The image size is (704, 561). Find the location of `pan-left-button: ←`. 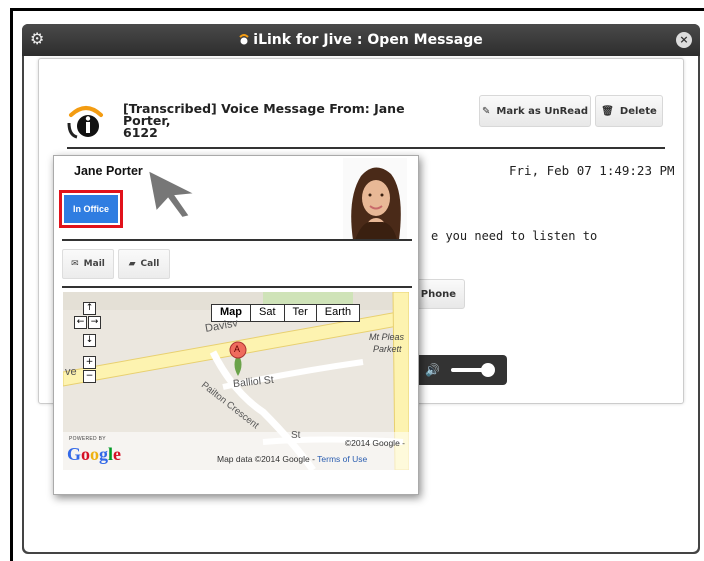

pan-left-button: ← is located at coordinates (80, 322).